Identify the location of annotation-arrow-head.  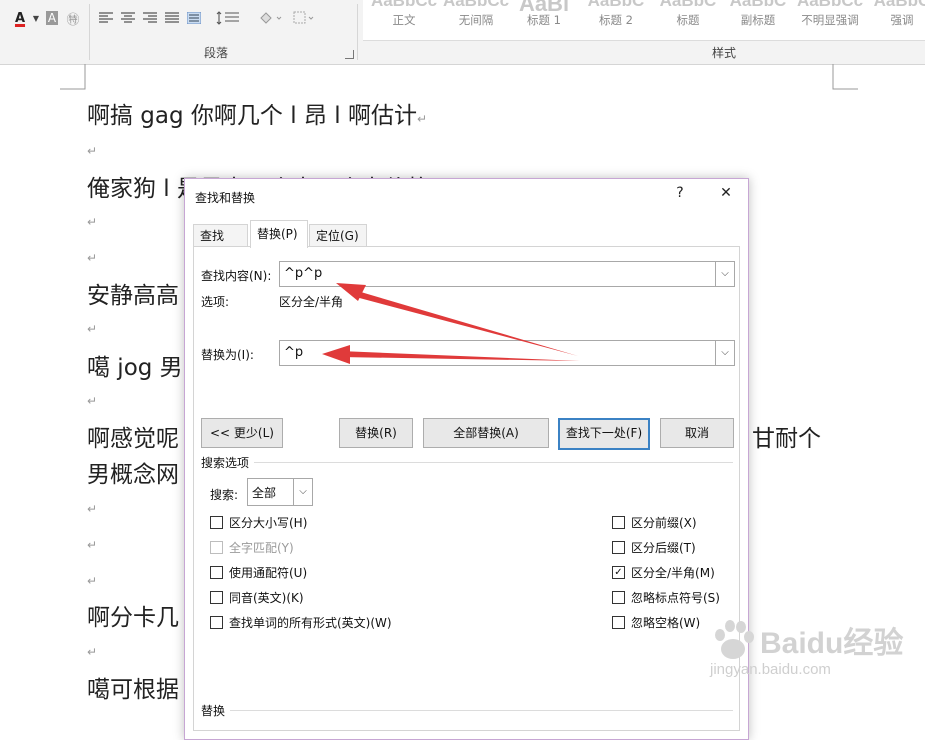
(336, 354).